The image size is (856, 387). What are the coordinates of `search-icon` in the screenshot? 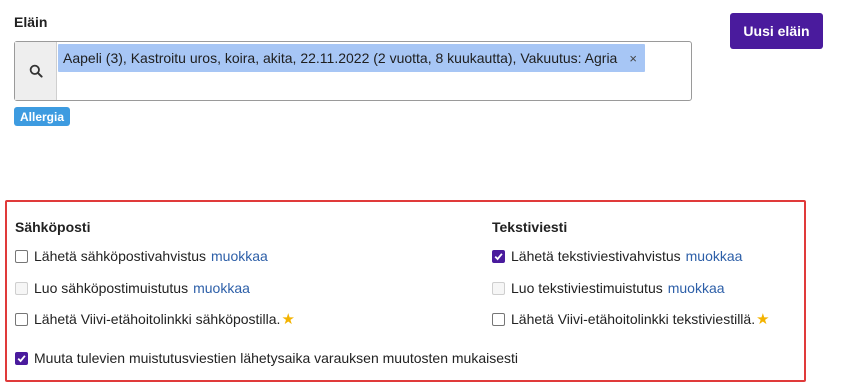 It's located at (36, 71).